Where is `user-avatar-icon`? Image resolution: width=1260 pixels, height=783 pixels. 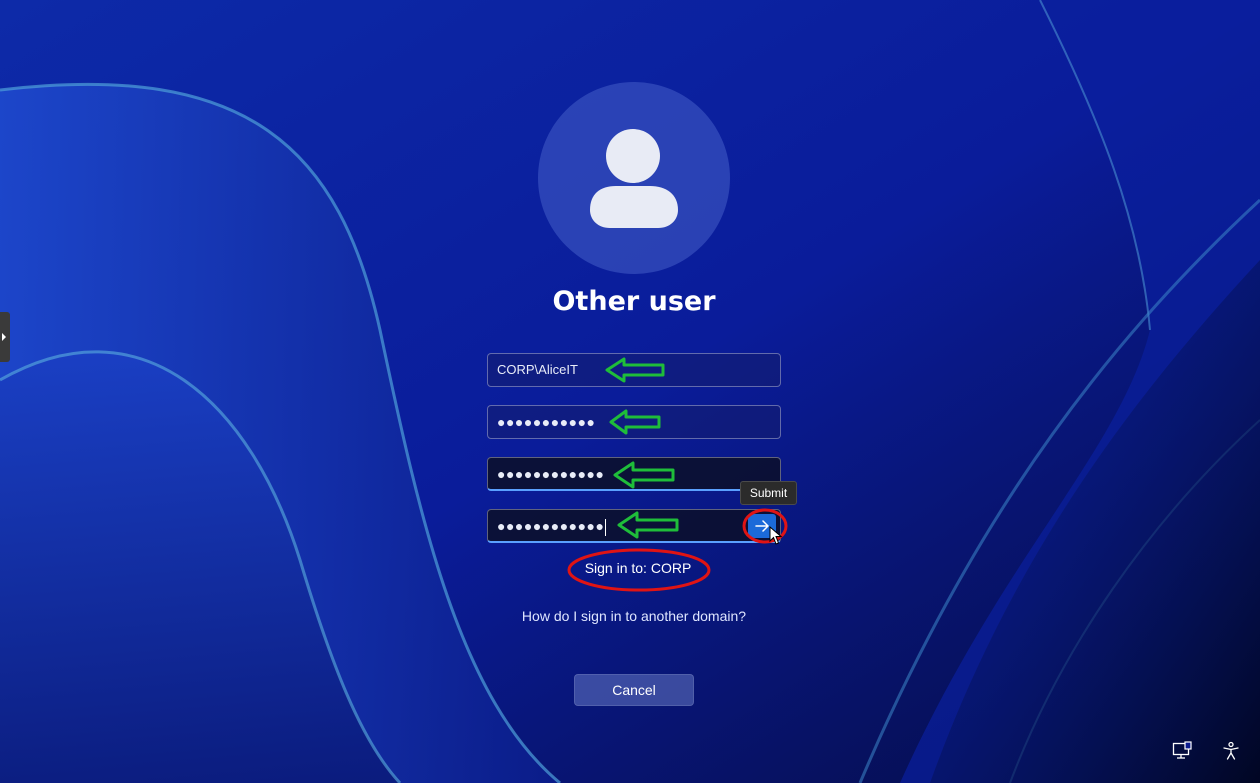 user-avatar-icon is located at coordinates (634, 178).